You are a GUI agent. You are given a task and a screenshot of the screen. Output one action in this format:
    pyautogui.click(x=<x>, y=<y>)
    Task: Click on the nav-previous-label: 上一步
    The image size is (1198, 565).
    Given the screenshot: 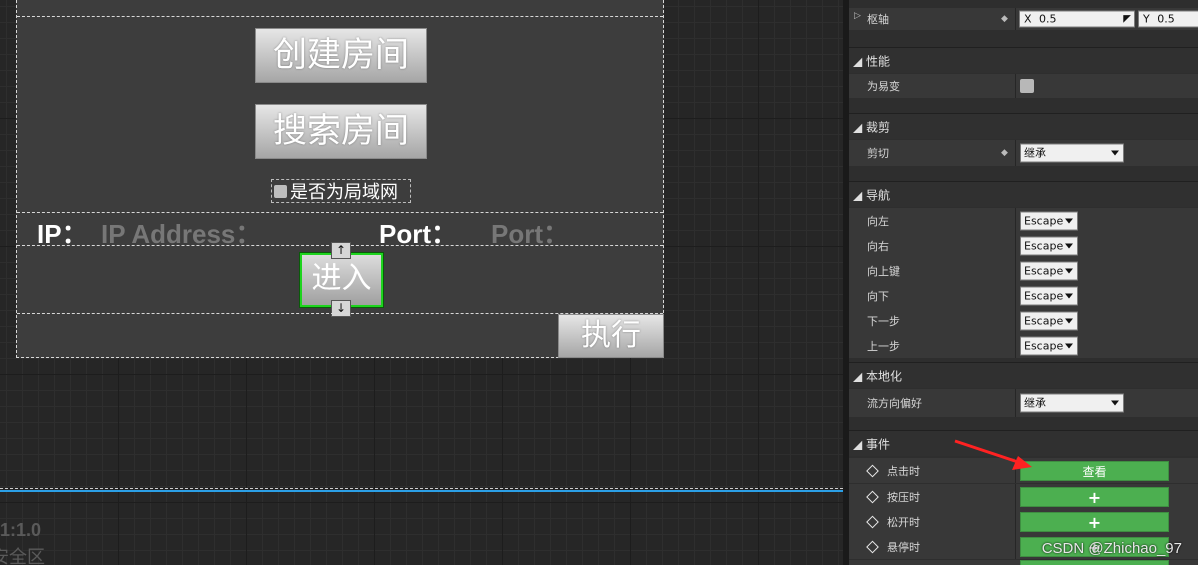 What is the action you would take?
    pyautogui.click(x=883, y=346)
    